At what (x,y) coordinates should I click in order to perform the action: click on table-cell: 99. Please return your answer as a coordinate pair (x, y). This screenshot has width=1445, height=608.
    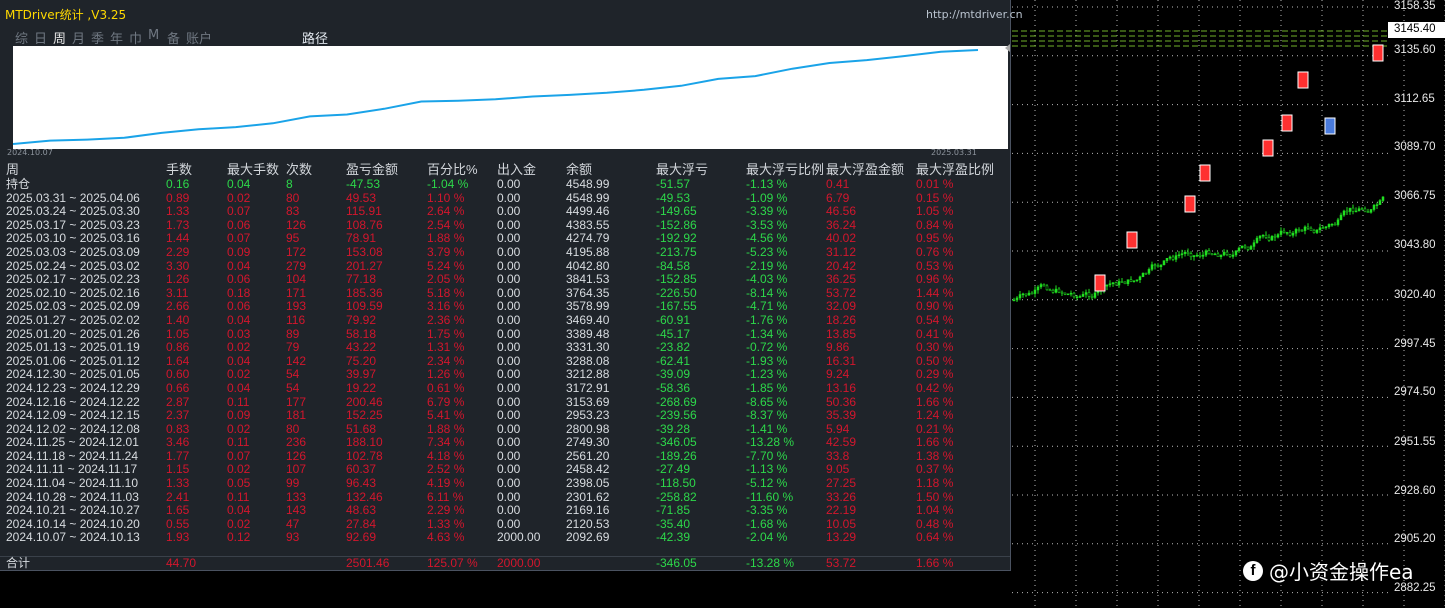
    Looking at the image, I should click on (293, 483).